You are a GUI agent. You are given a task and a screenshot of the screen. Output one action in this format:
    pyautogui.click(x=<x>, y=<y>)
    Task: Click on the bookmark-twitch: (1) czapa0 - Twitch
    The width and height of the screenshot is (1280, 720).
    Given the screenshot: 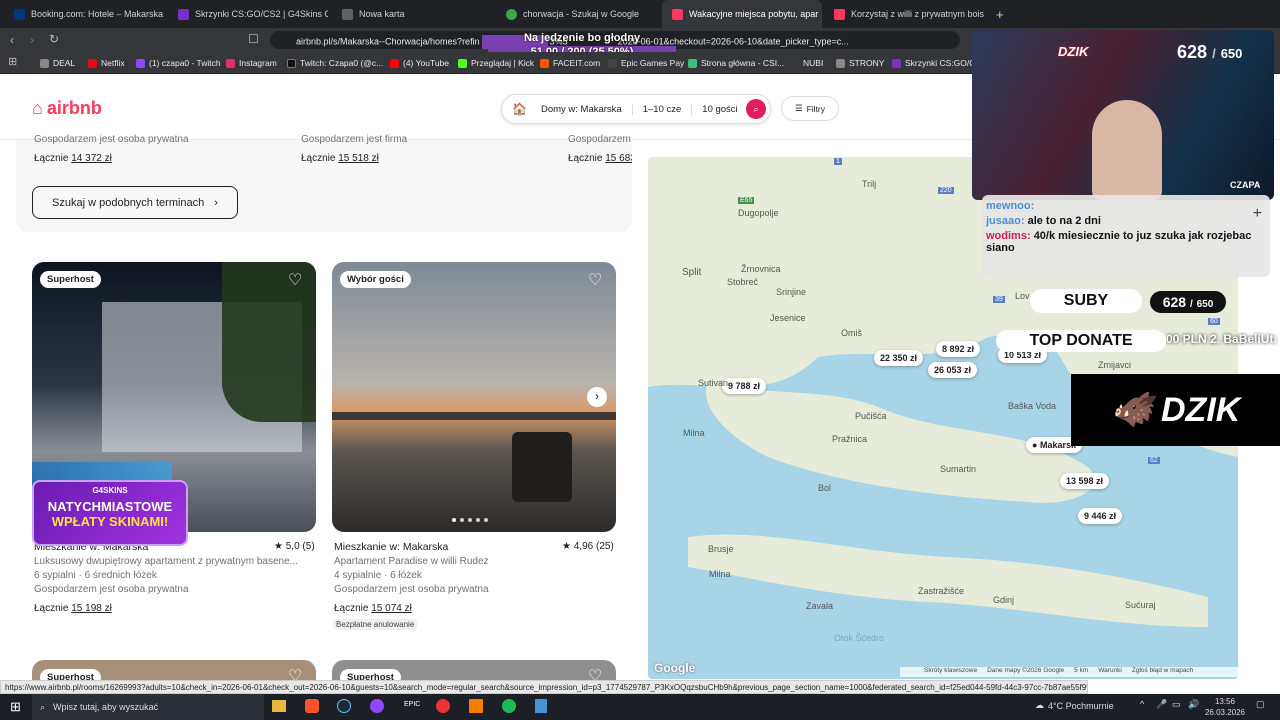 What is the action you would take?
    pyautogui.click(x=178, y=63)
    